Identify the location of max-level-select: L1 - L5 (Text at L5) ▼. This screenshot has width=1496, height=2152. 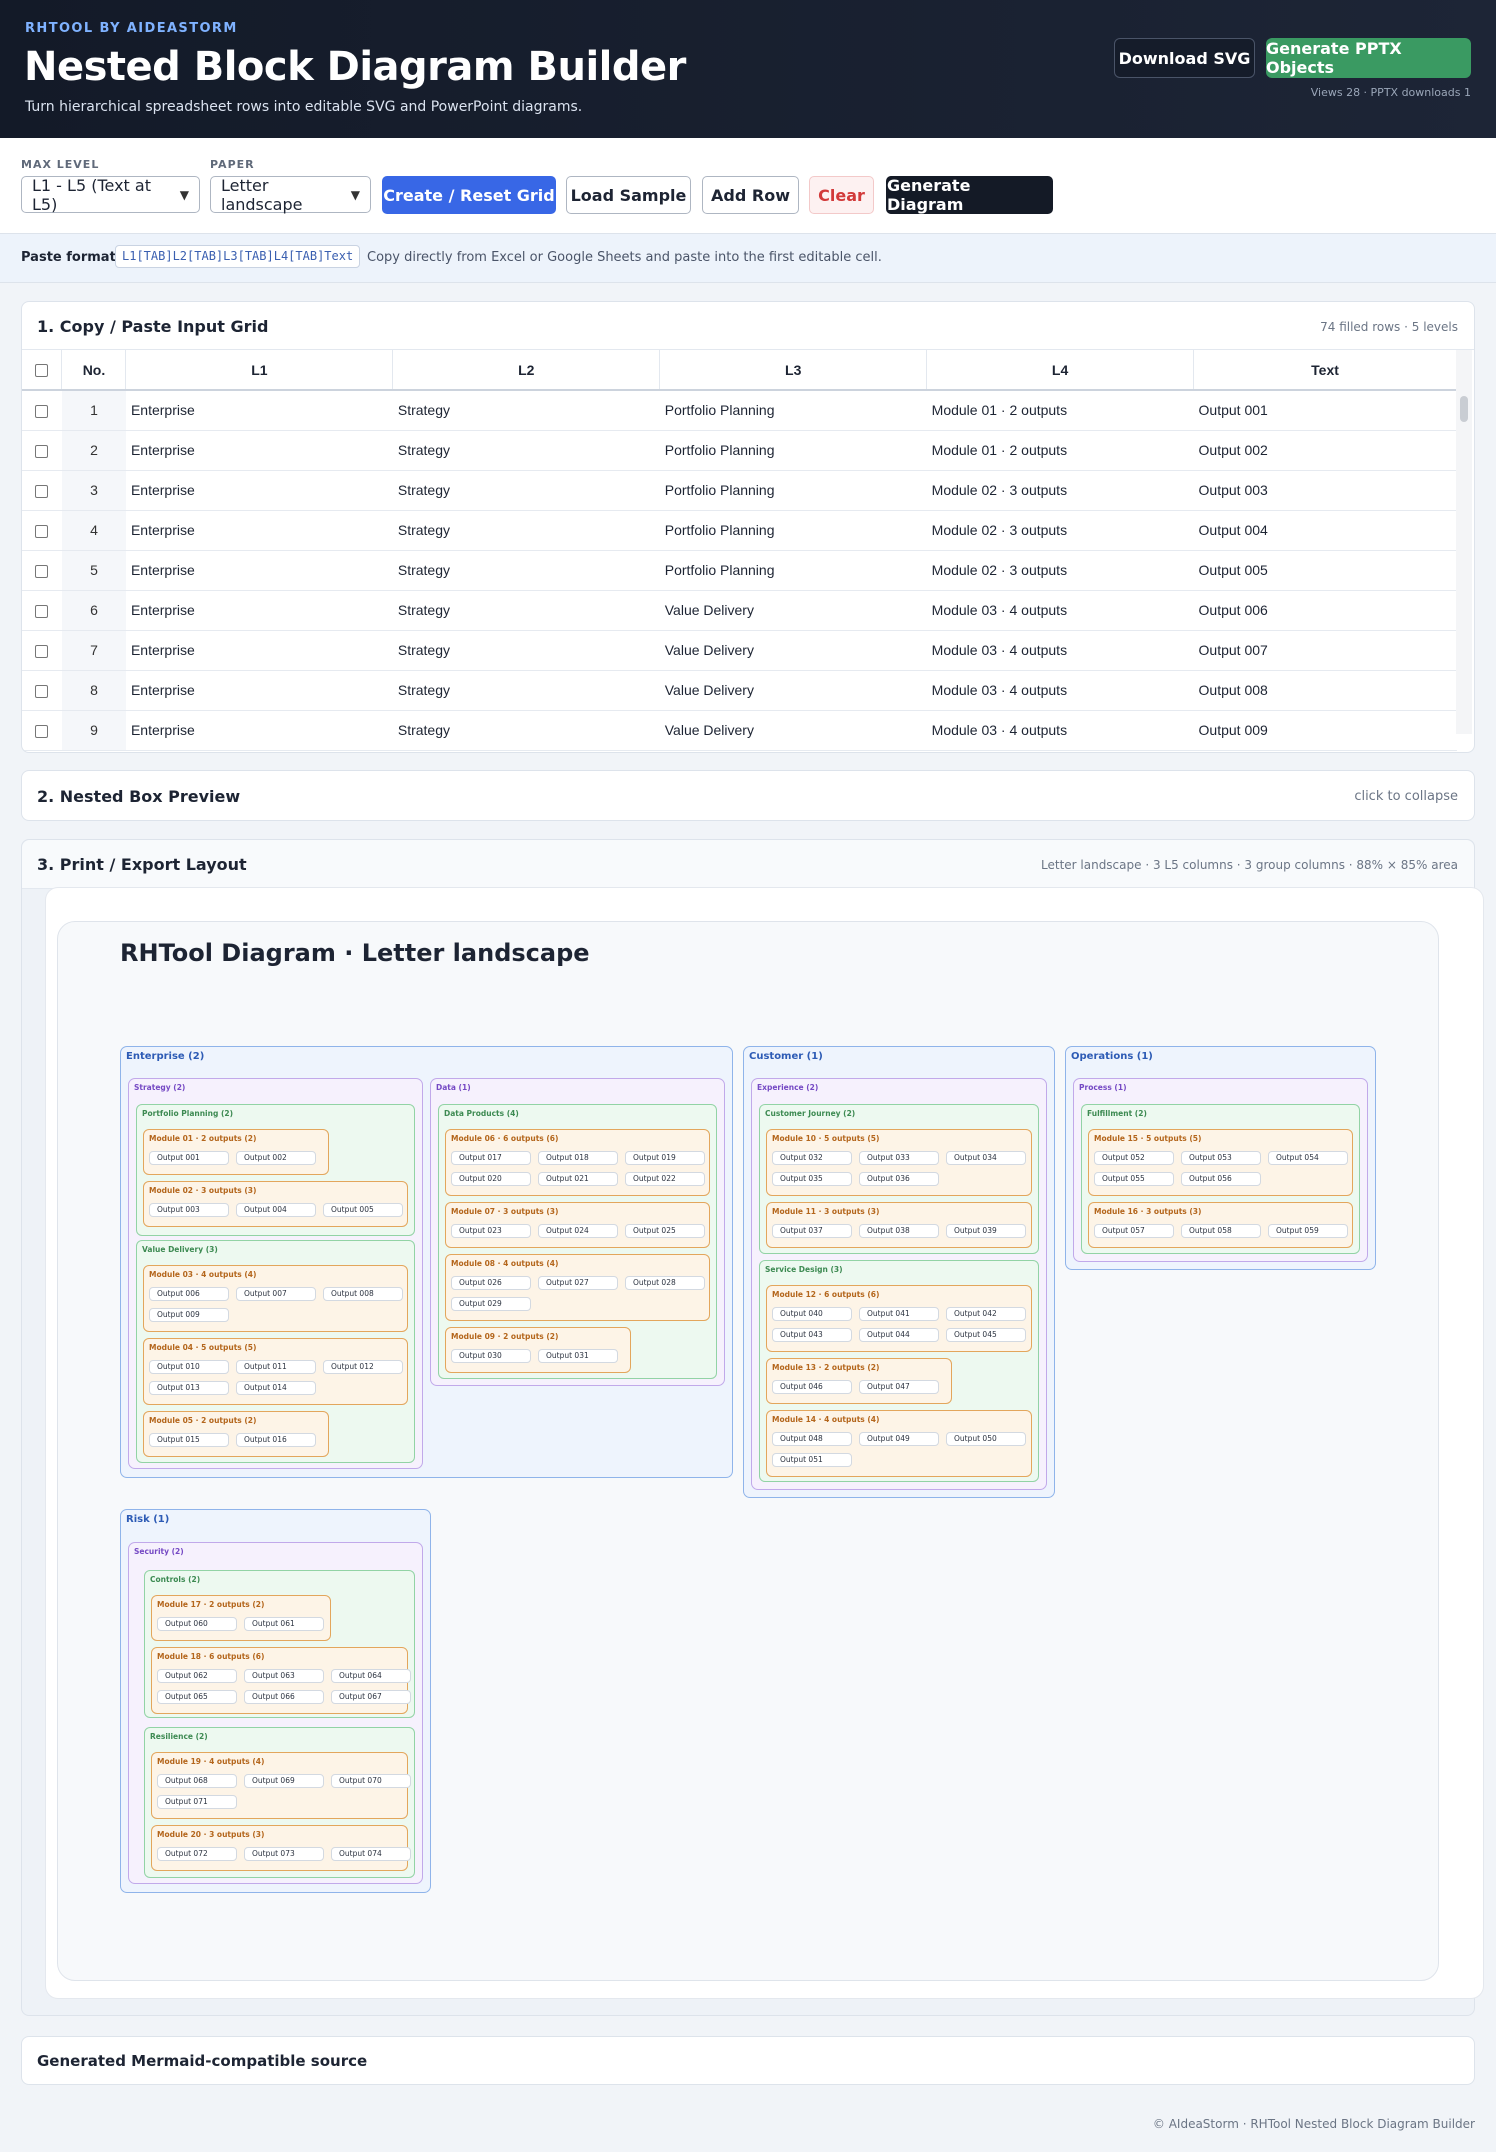
(110, 195).